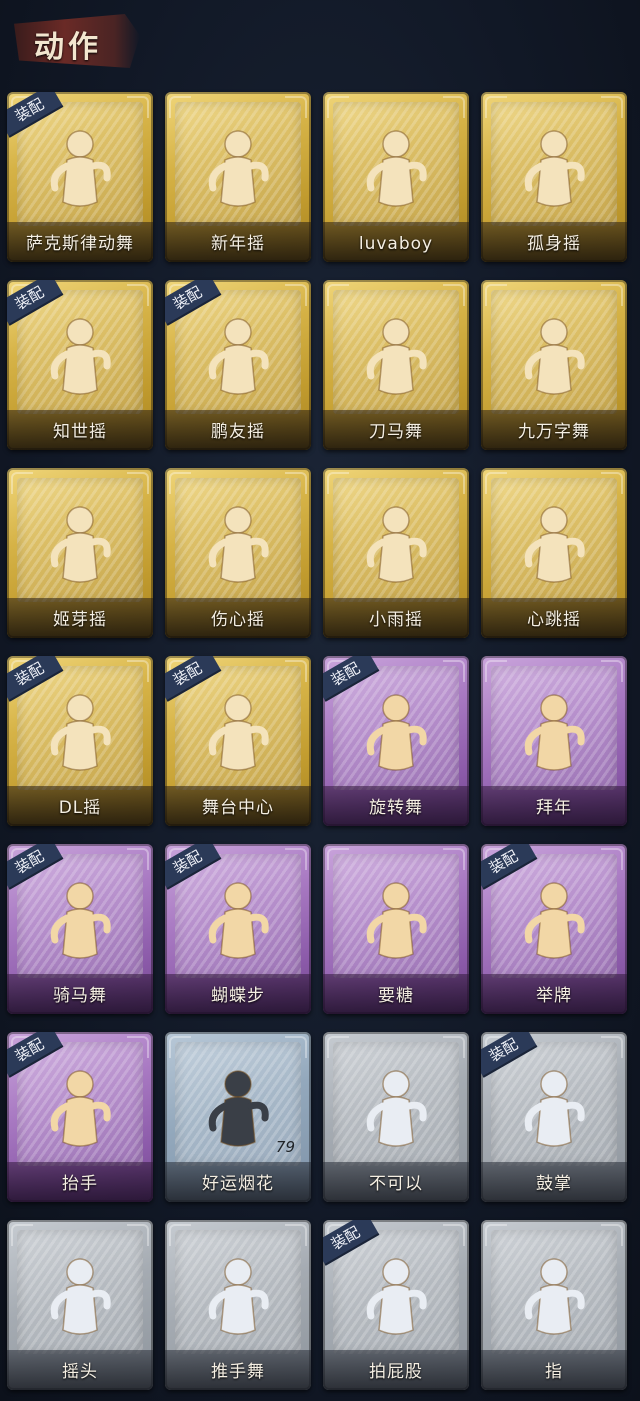 The image size is (640, 1401). I want to click on emote-card: 不可以, so click(396, 1117).